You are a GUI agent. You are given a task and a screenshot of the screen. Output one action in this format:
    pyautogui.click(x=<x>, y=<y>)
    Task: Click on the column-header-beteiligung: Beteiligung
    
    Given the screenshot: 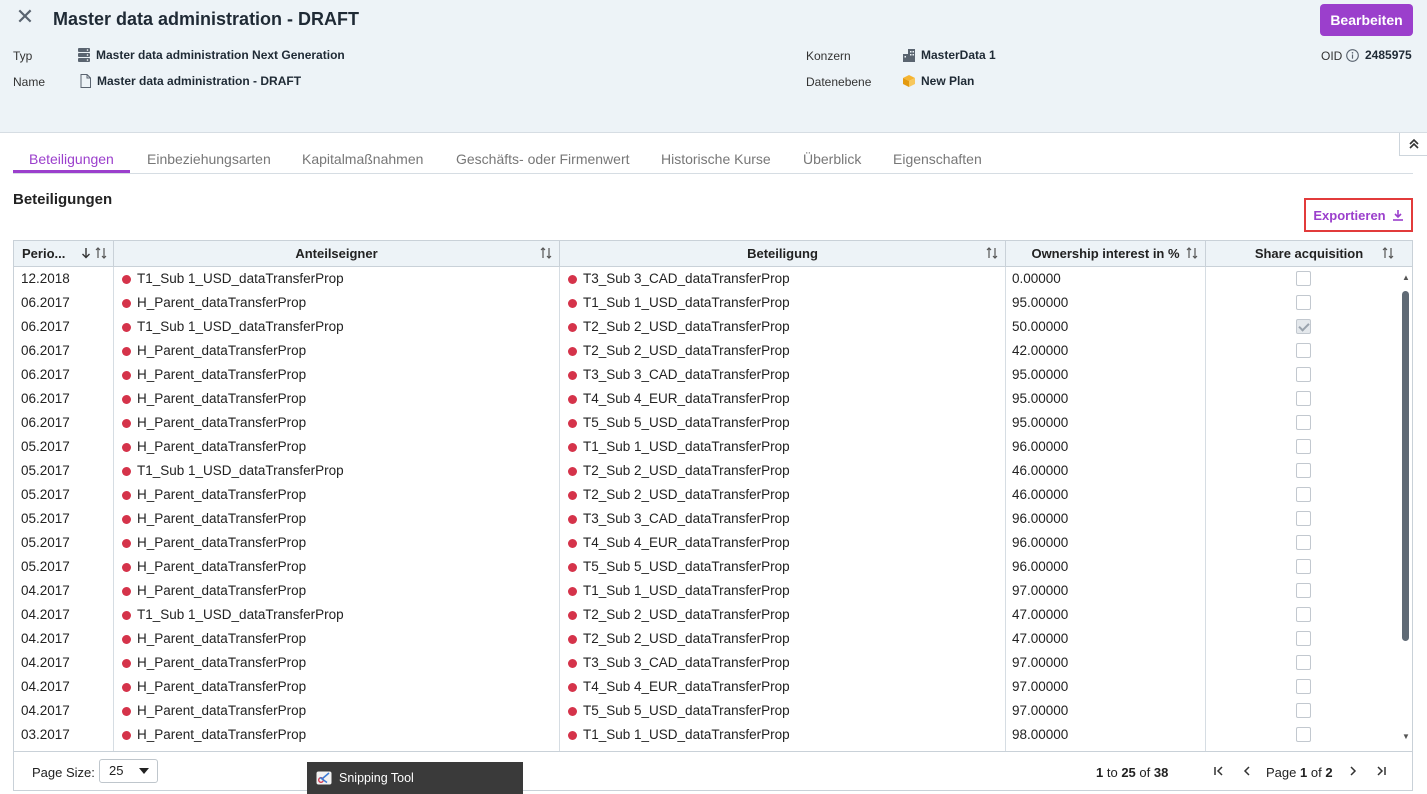 What is the action you would take?
    pyautogui.click(x=783, y=253)
    